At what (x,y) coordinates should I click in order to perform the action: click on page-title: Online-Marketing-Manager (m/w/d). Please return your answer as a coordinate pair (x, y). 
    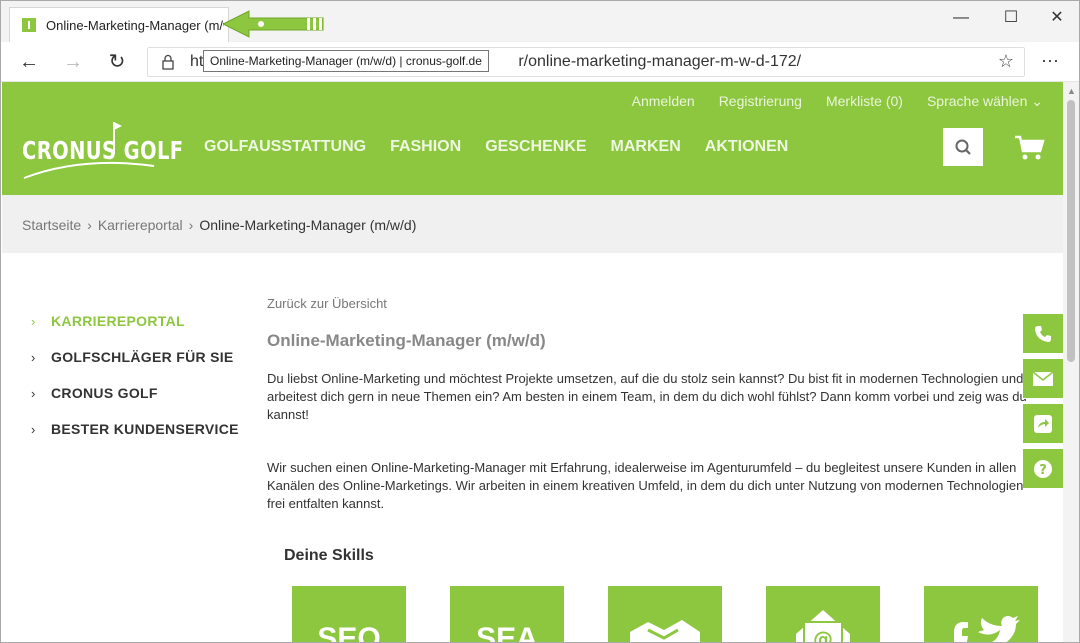
    Looking at the image, I should click on (406, 340).